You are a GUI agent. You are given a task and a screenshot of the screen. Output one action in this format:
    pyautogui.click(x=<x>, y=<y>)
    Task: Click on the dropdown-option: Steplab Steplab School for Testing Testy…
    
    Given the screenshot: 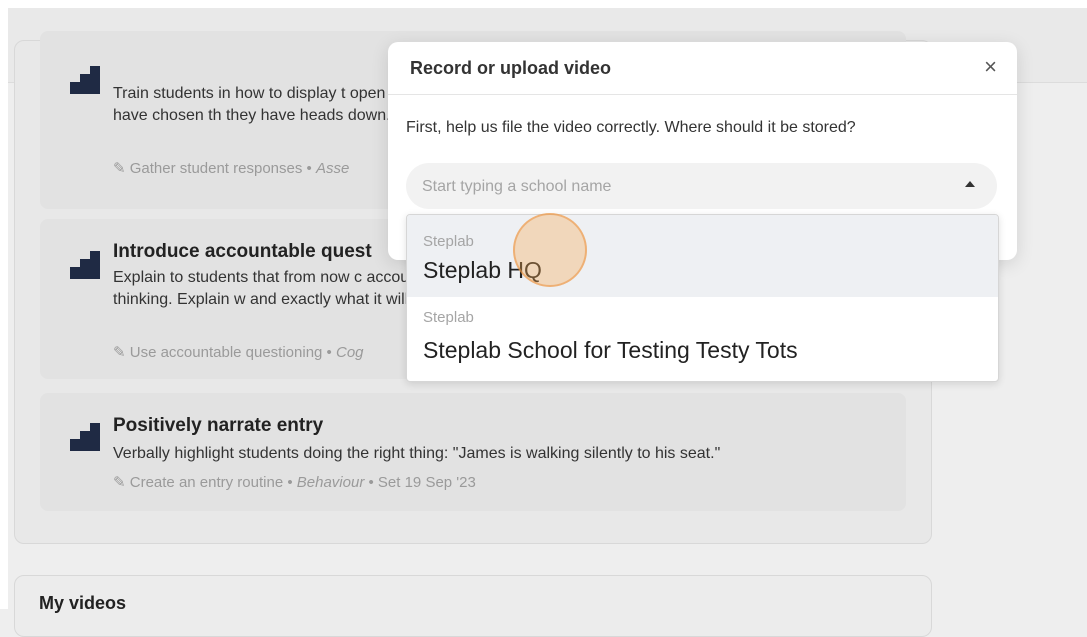 What is the action you would take?
    pyautogui.click(x=702, y=338)
    